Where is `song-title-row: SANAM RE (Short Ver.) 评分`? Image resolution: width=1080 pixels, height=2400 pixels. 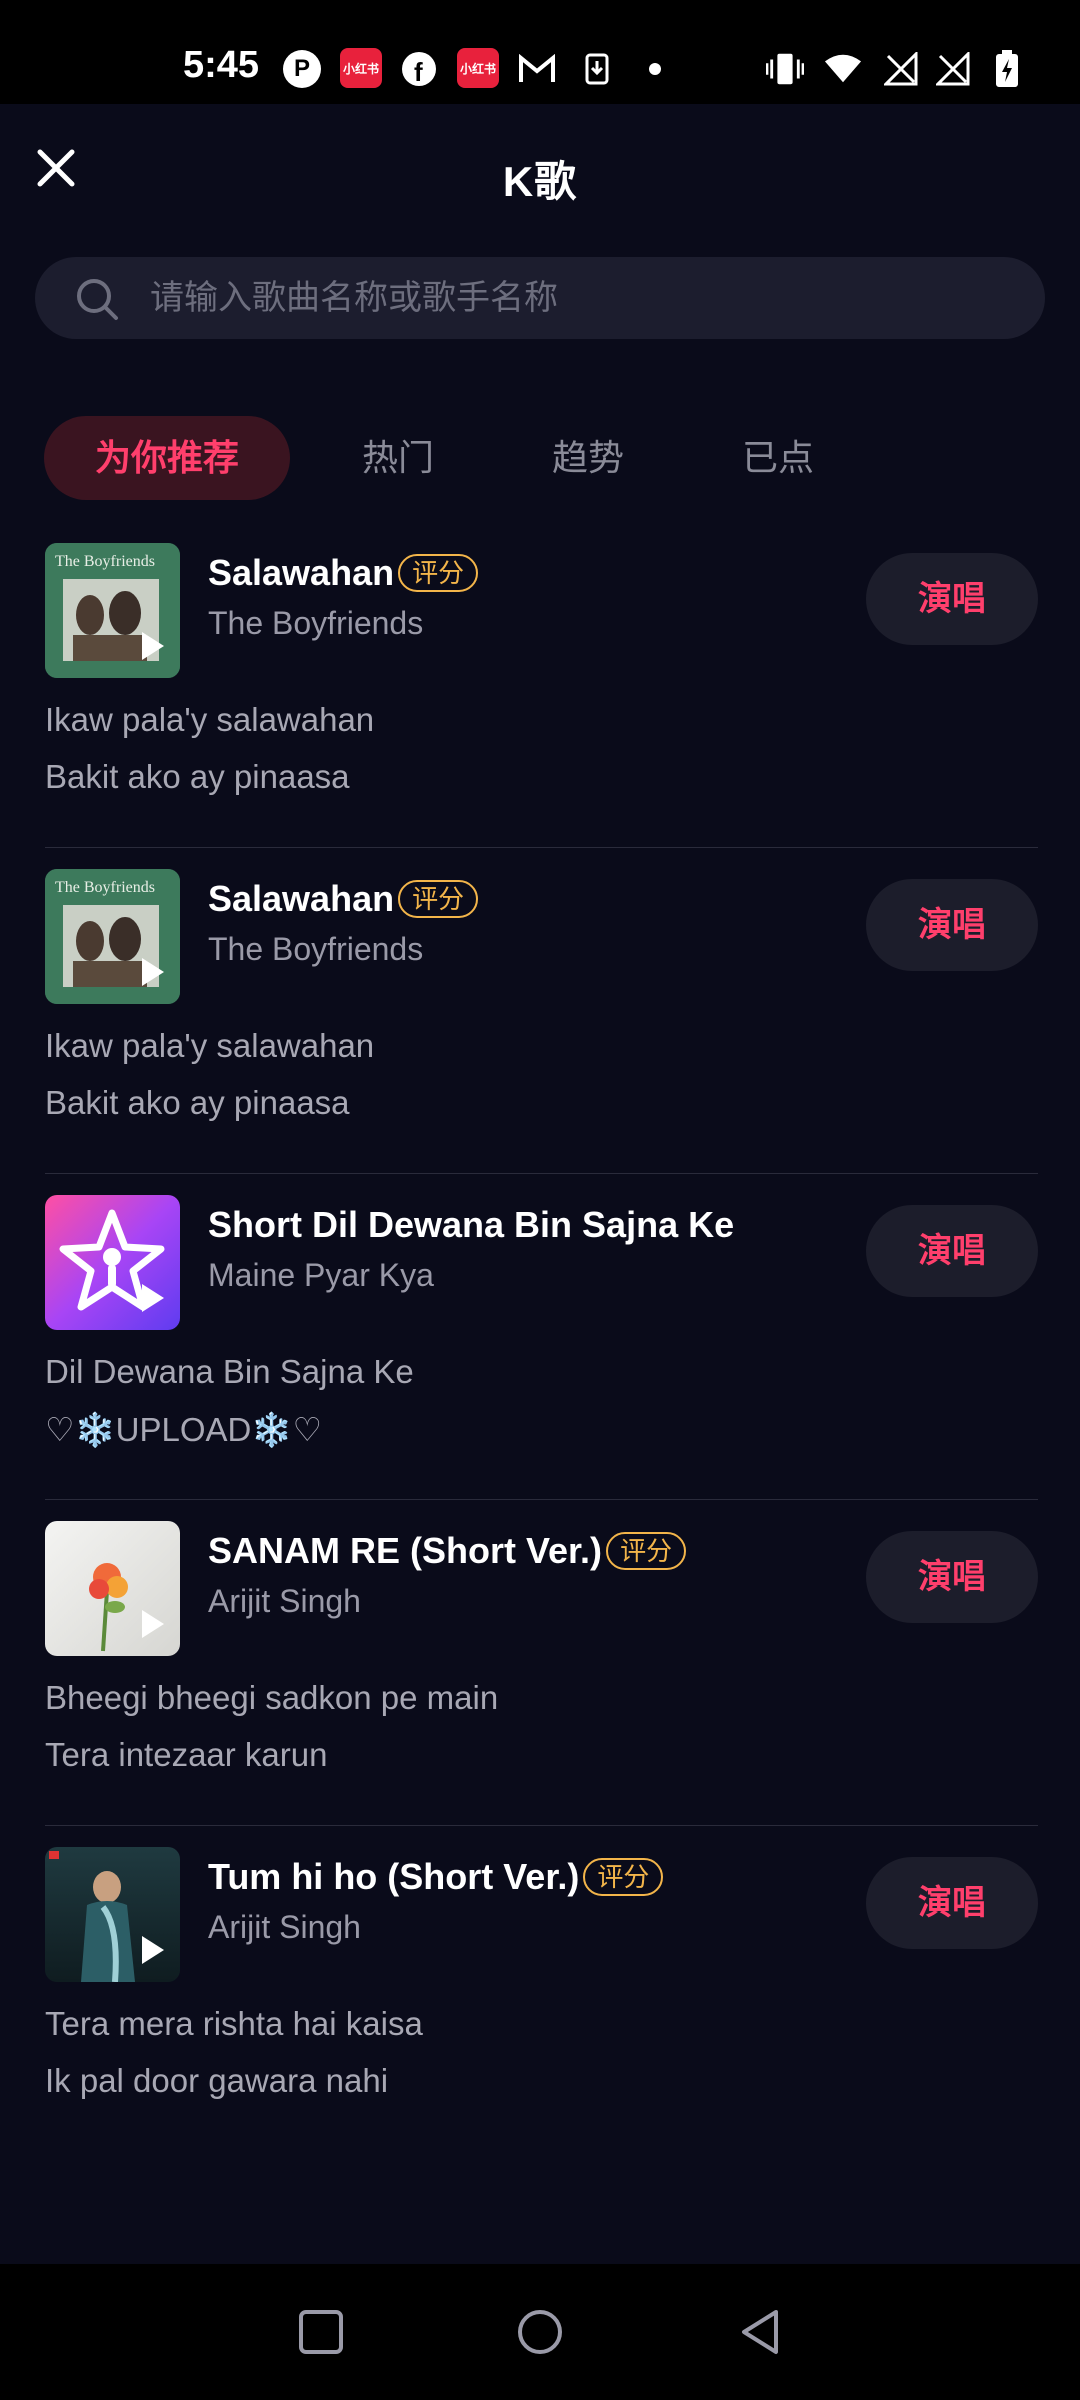
song-title-row: SANAM RE (Short Ver.) 评分 is located at coordinates (447, 1551).